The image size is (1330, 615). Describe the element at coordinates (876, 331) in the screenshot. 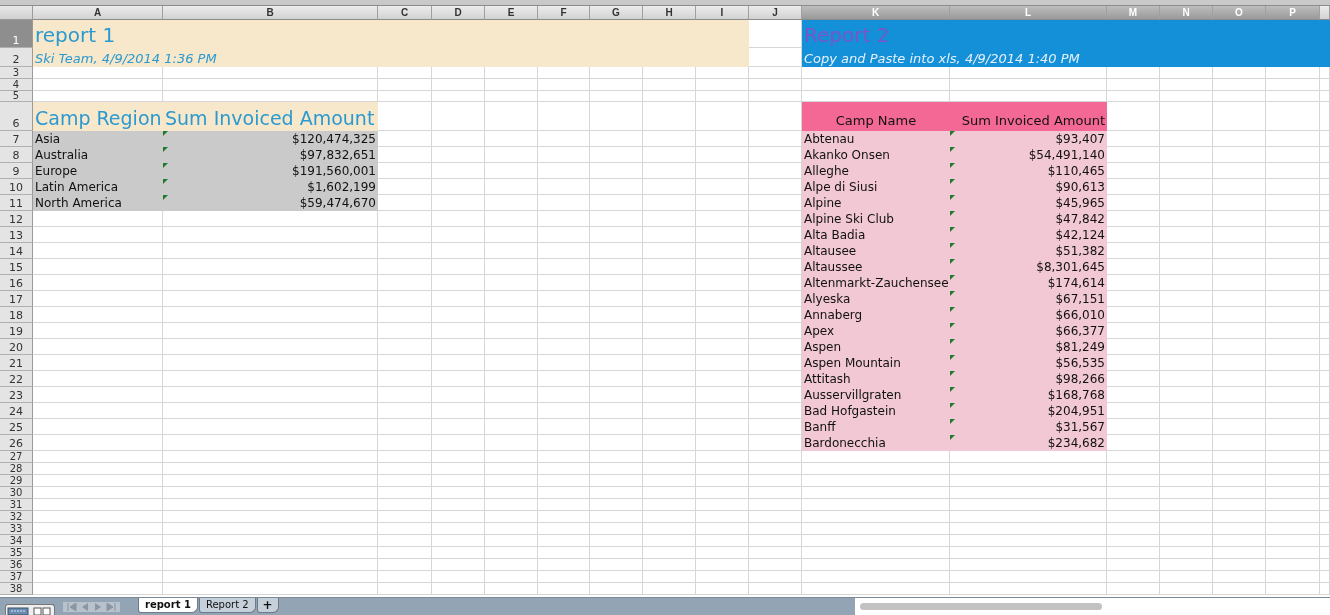

I see `table-cell: Apex` at that location.